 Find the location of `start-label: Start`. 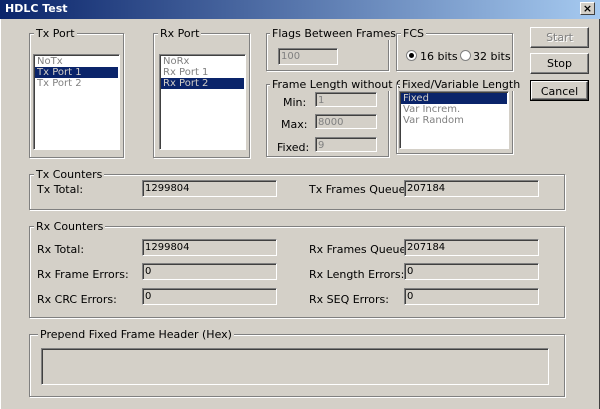

start-label: Start is located at coordinates (559, 37).